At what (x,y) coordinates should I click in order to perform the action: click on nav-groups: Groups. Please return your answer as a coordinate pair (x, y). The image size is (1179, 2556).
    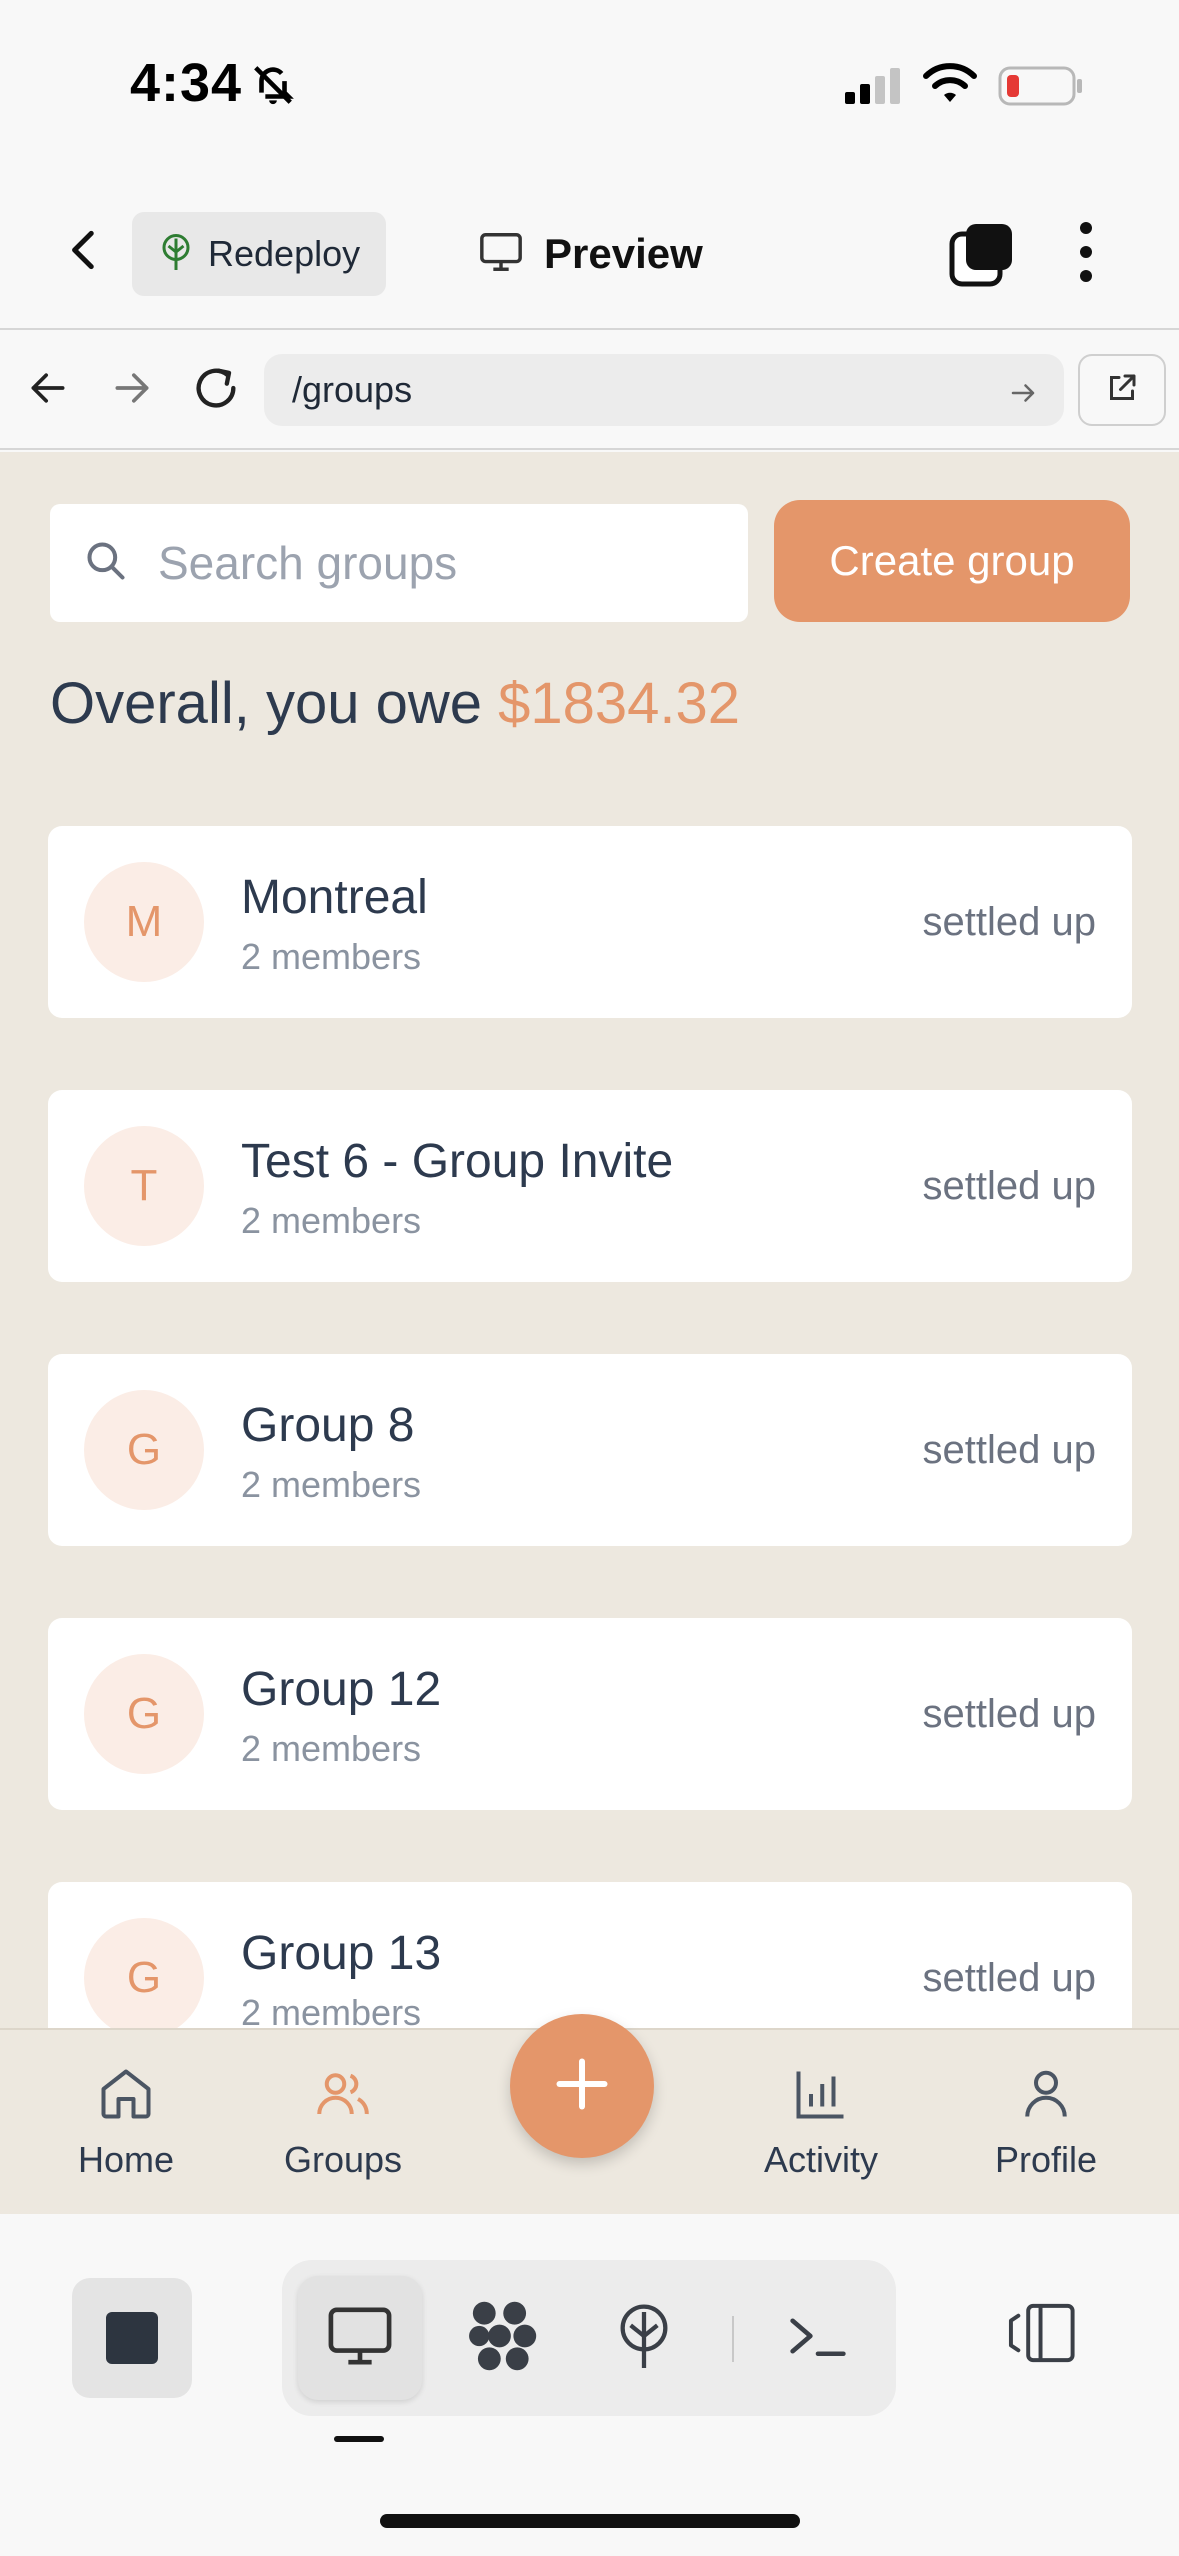
    Looking at the image, I should click on (343, 2123).